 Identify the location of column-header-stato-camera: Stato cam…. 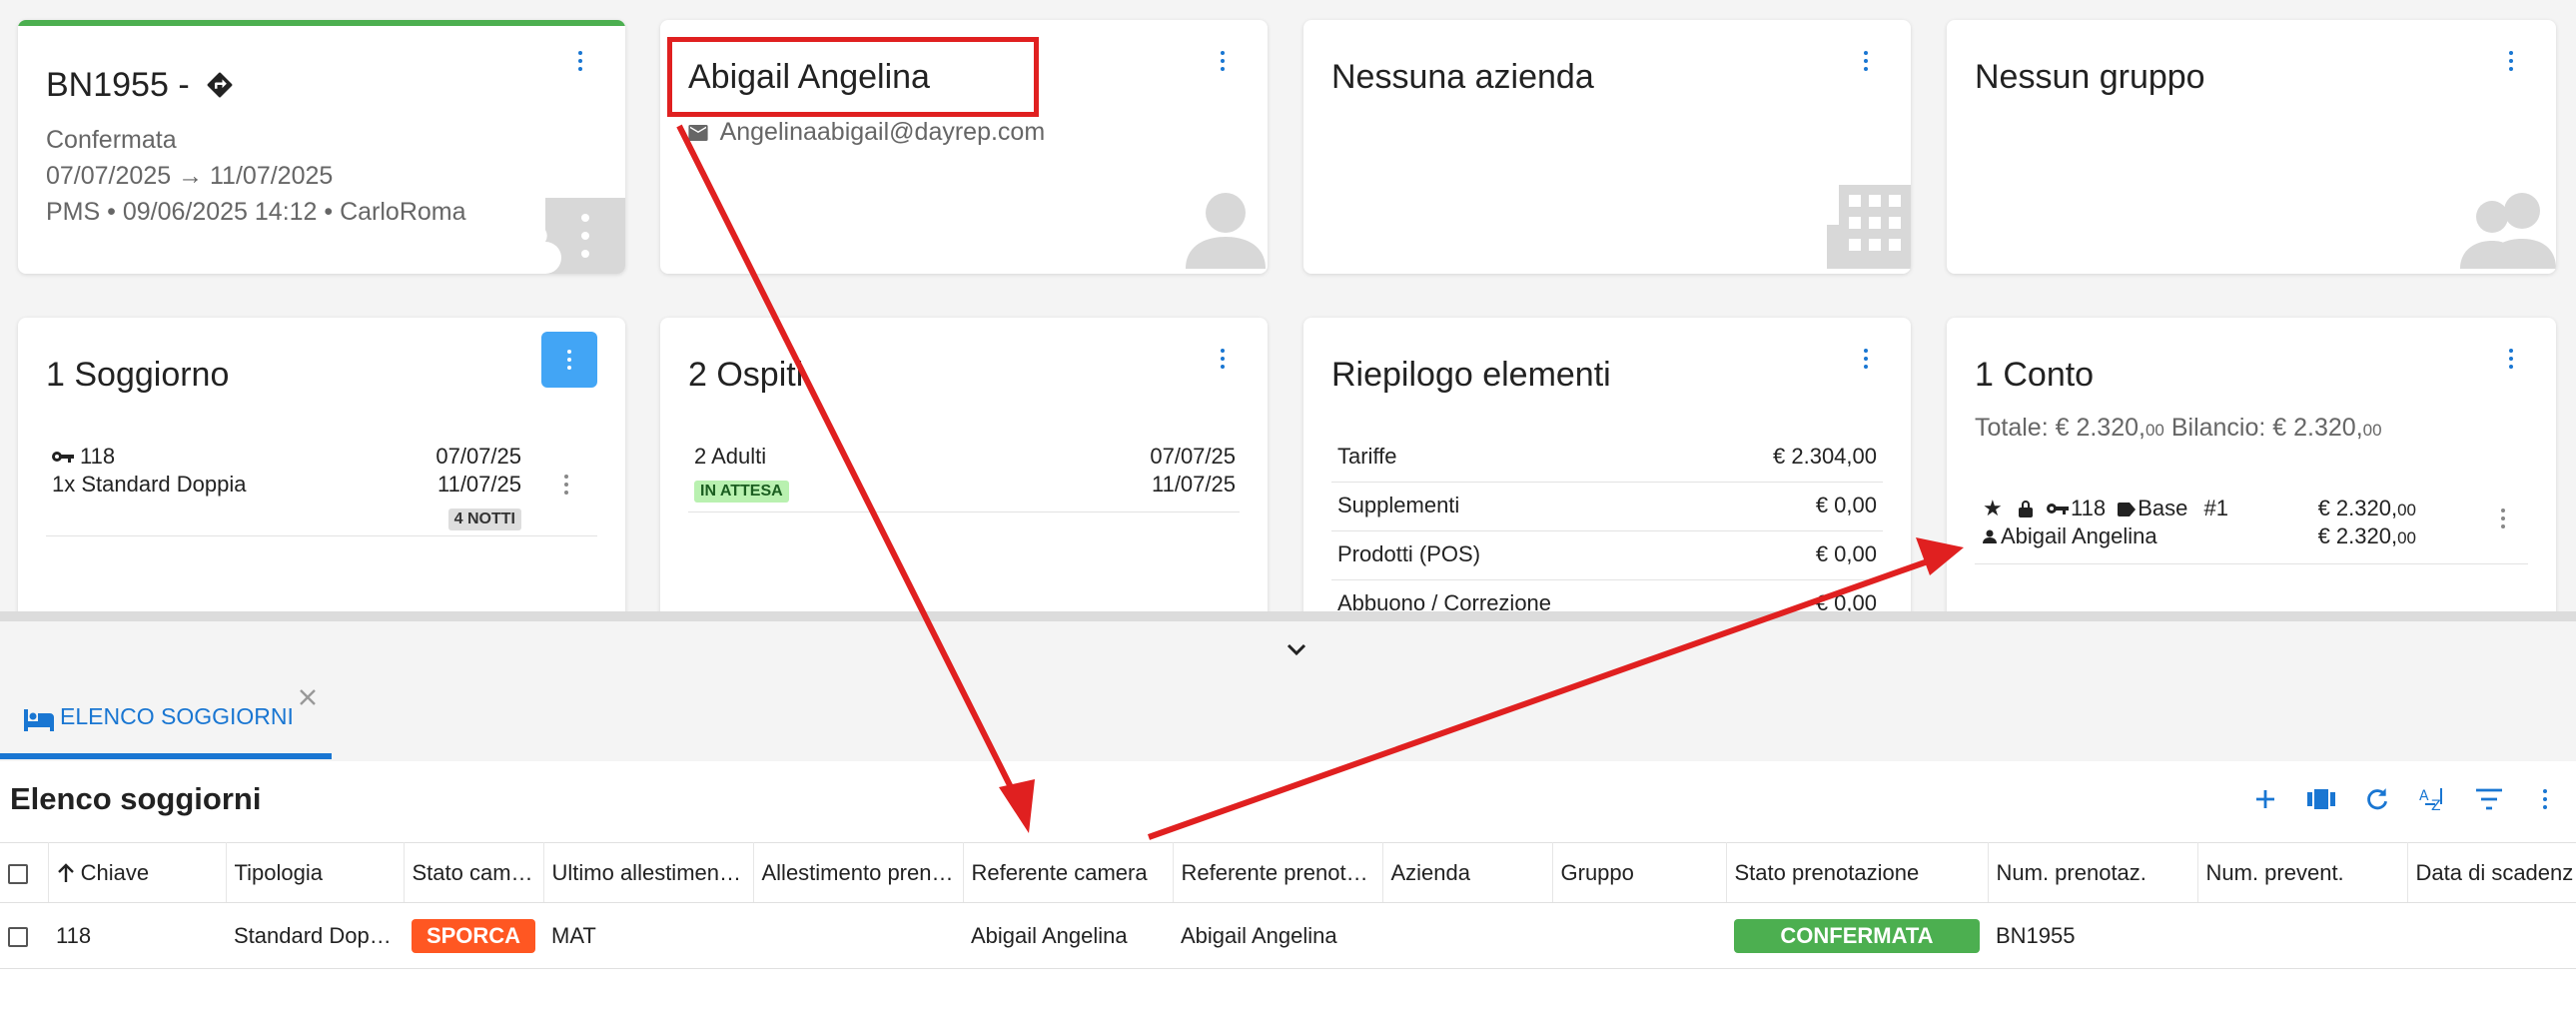
(474, 872).